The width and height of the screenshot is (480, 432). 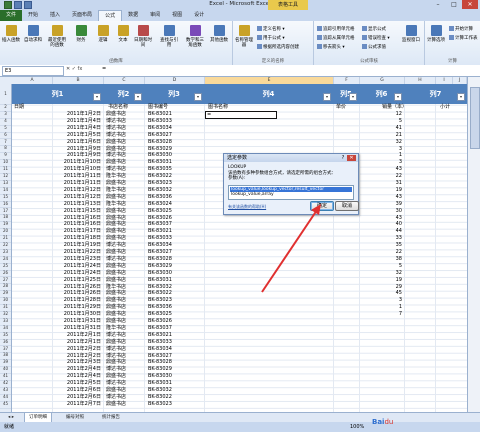 What do you see at coordinates (118, 107) in the screenshot?
I see `field-shop: 书店名称` at bounding box center [118, 107].